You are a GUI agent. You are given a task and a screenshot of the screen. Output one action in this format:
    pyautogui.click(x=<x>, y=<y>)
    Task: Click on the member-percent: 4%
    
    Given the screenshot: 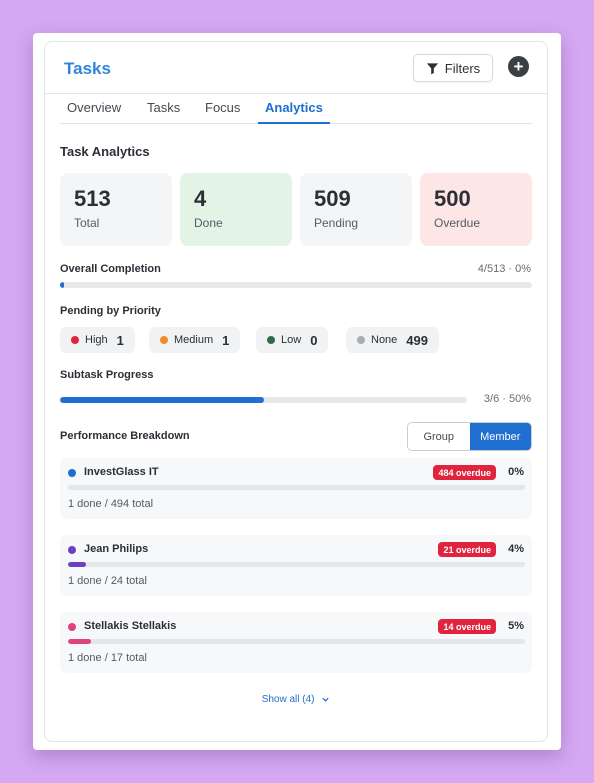 What is the action you would take?
    pyautogui.click(x=516, y=549)
    